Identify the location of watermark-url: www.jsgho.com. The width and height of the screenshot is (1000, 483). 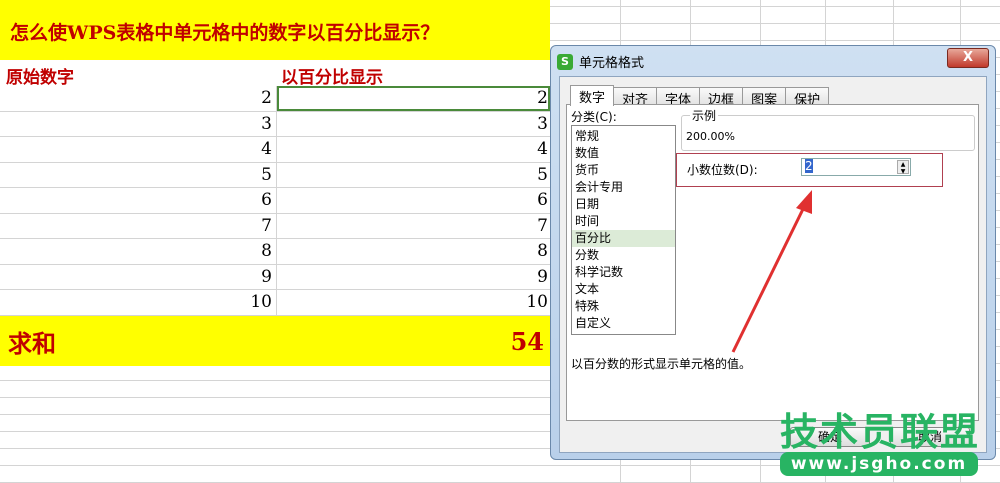
(879, 464).